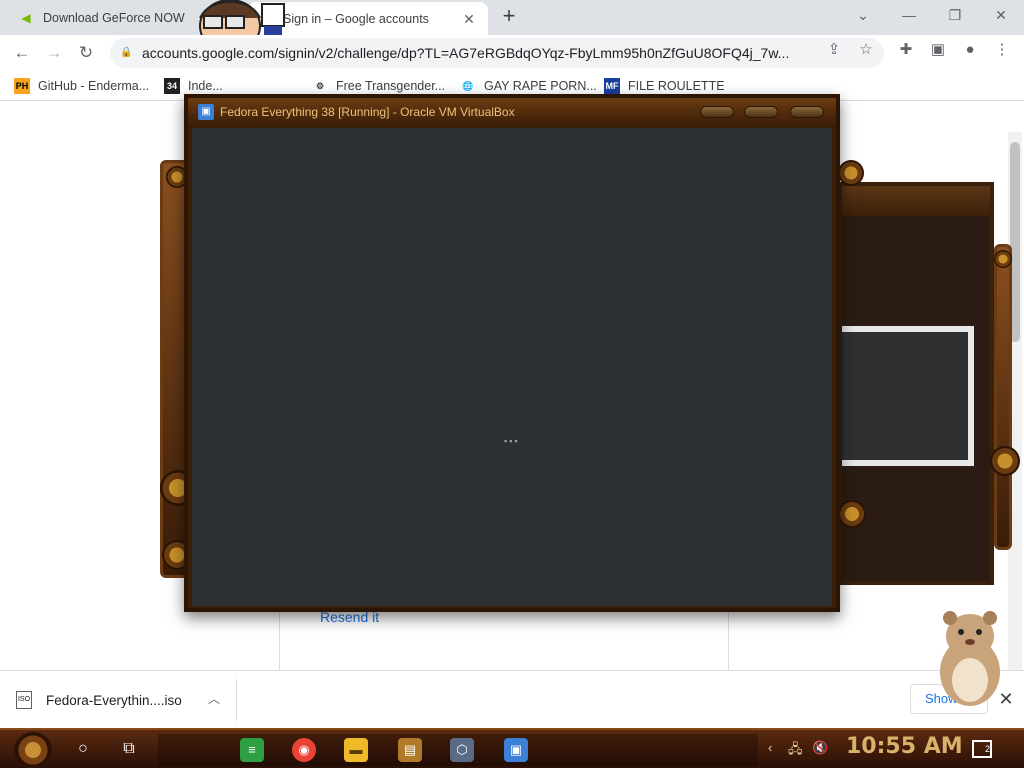 This screenshot has height=768, width=1024. I want to click on download-file-name: Fedora-Everythin....iso, so click(114, 700).